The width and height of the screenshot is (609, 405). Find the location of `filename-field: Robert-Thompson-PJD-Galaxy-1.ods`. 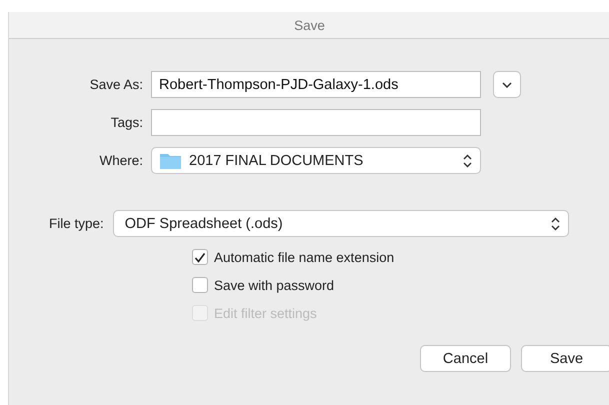

filename-field: Robert-Thompson-PJD-Galaxy-1.ods is located at coordinates (316, 84).